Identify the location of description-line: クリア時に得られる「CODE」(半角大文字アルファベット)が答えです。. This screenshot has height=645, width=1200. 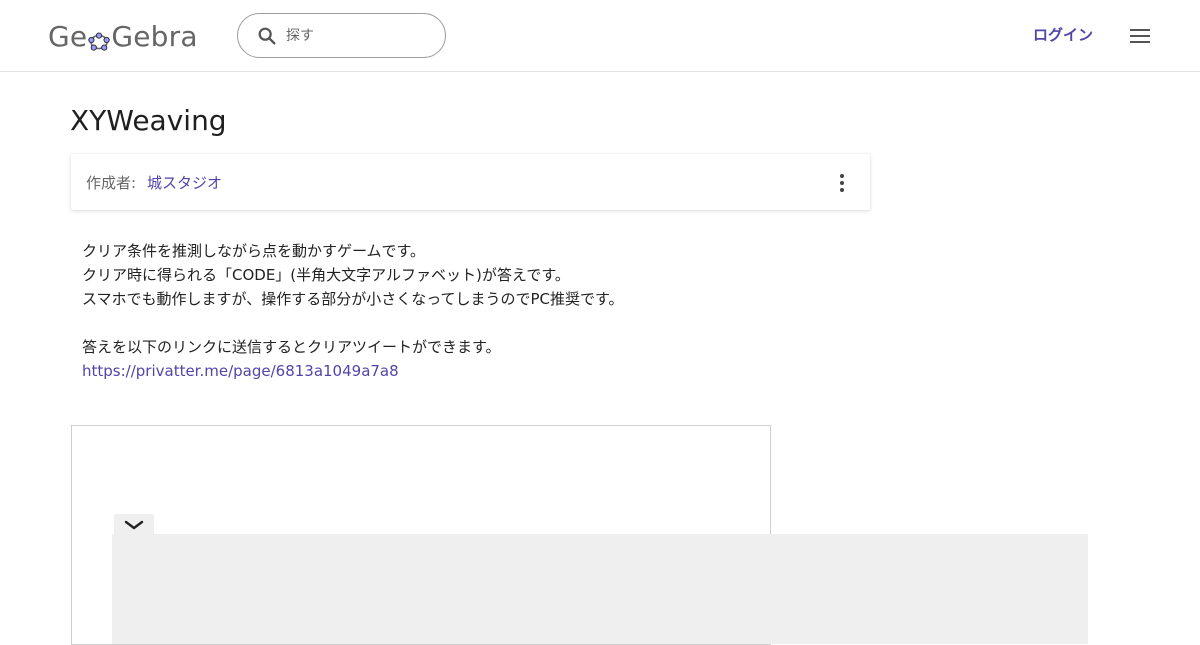
(326, 275).